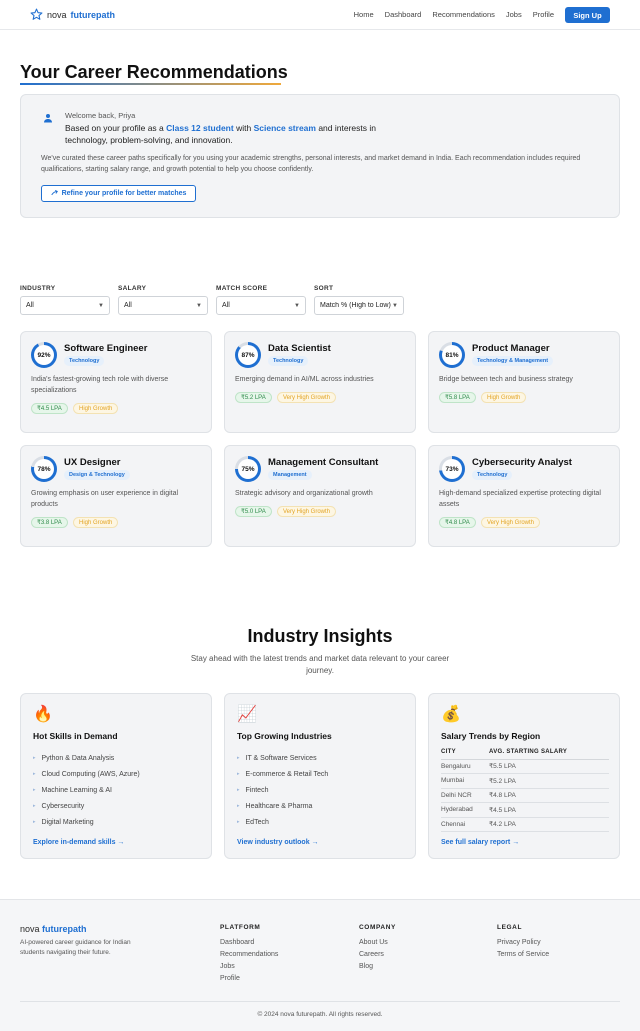 The height and width of the screenshot is (1031, 640). I want to click on career-title: Management Consultant, so click(323, 462).